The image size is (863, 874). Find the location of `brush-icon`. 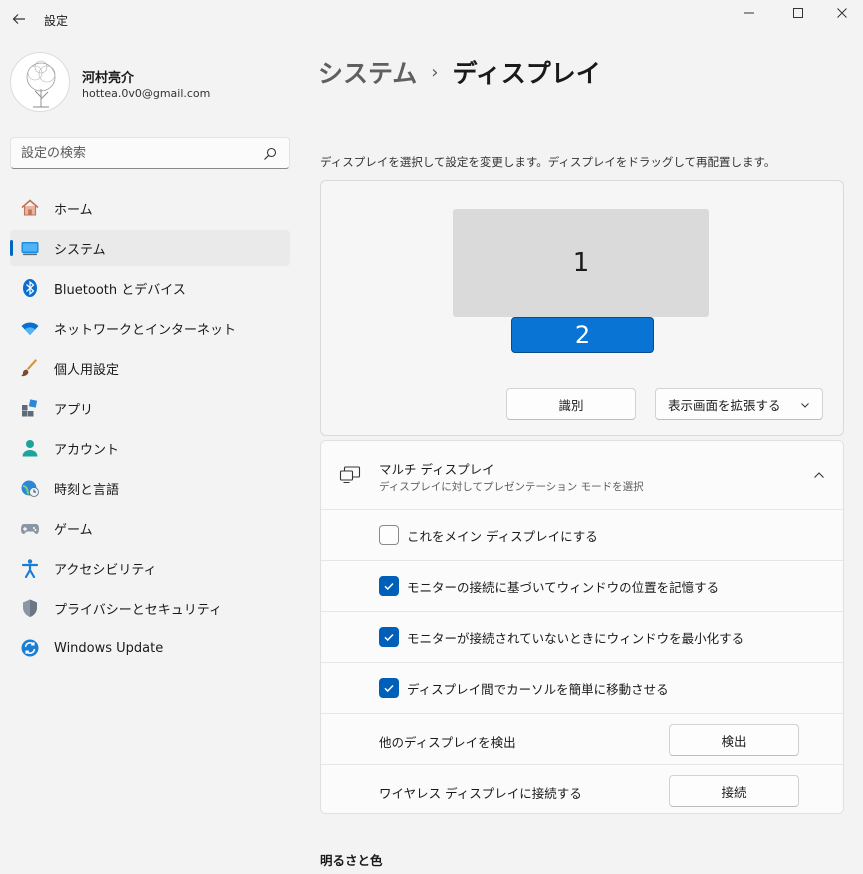

brush-icon is located at coordinates (30, 368).